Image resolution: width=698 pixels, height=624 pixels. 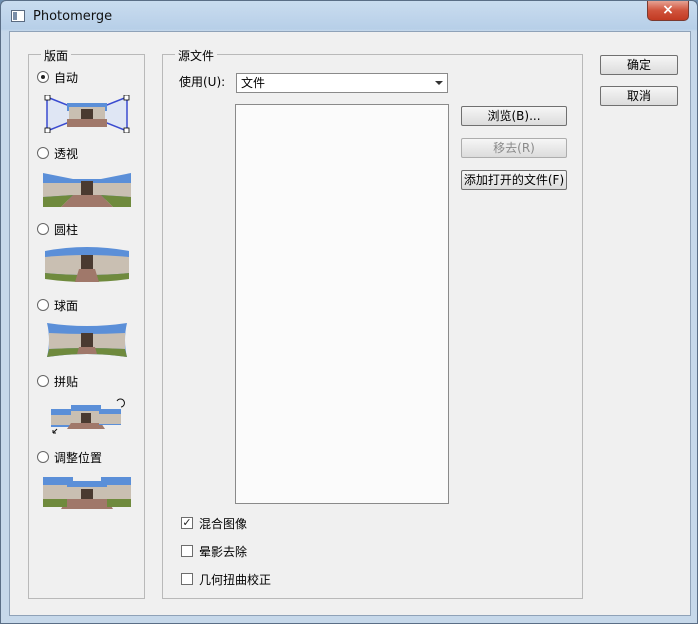 I want to click on radio-auto: 自动, so click(x=57, y=77).